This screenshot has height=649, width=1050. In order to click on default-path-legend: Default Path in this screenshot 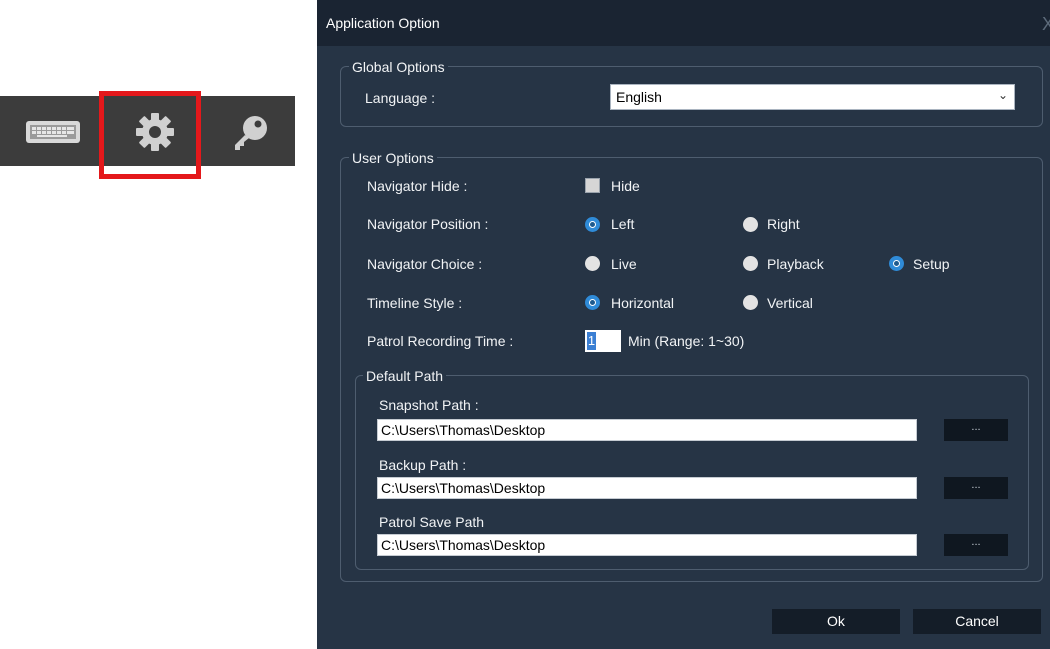, I will do `click(405, 376)`.